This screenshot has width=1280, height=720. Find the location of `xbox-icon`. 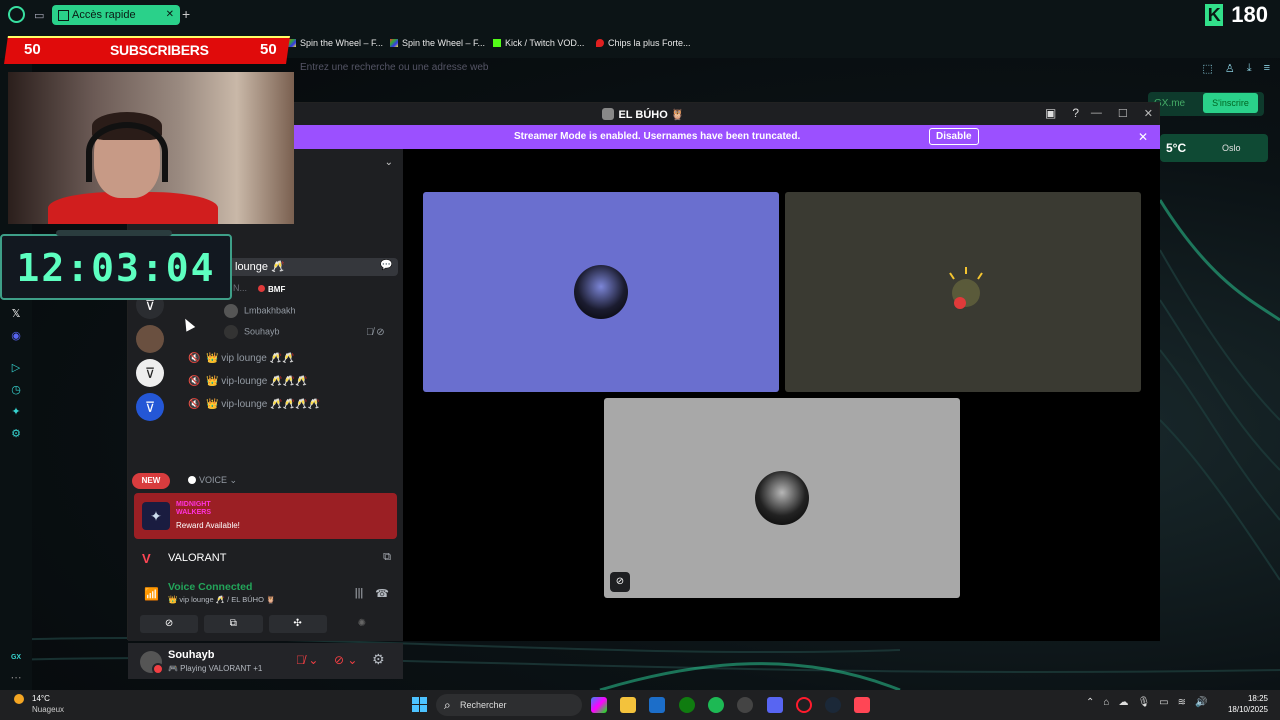

xbox-icon is located at coordinates (687, 705).